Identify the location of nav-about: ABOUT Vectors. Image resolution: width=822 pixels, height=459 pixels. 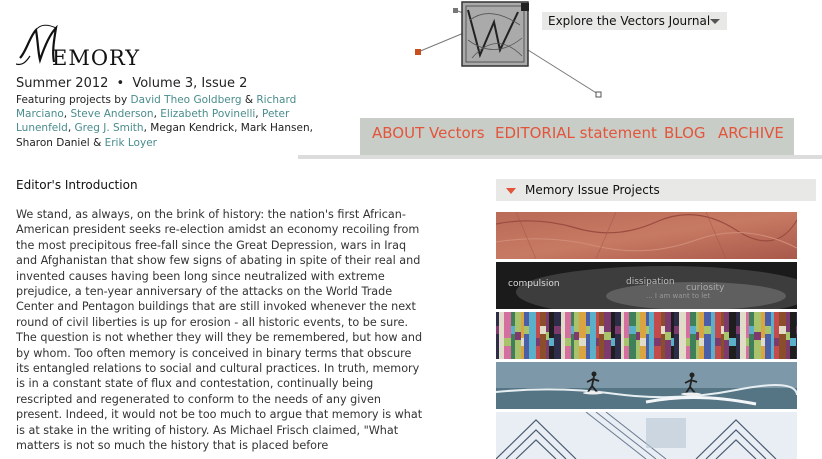
(428, 133).